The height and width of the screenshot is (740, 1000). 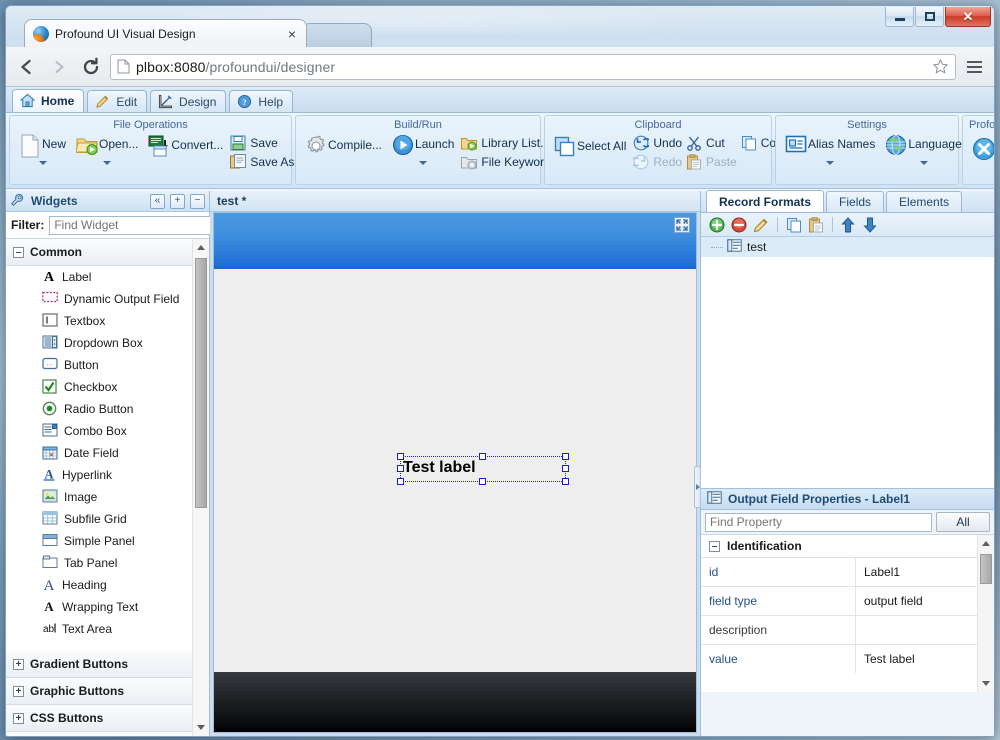 I want to click on widget-item-text-area: ab Text Area, so click(x=99, y=629).